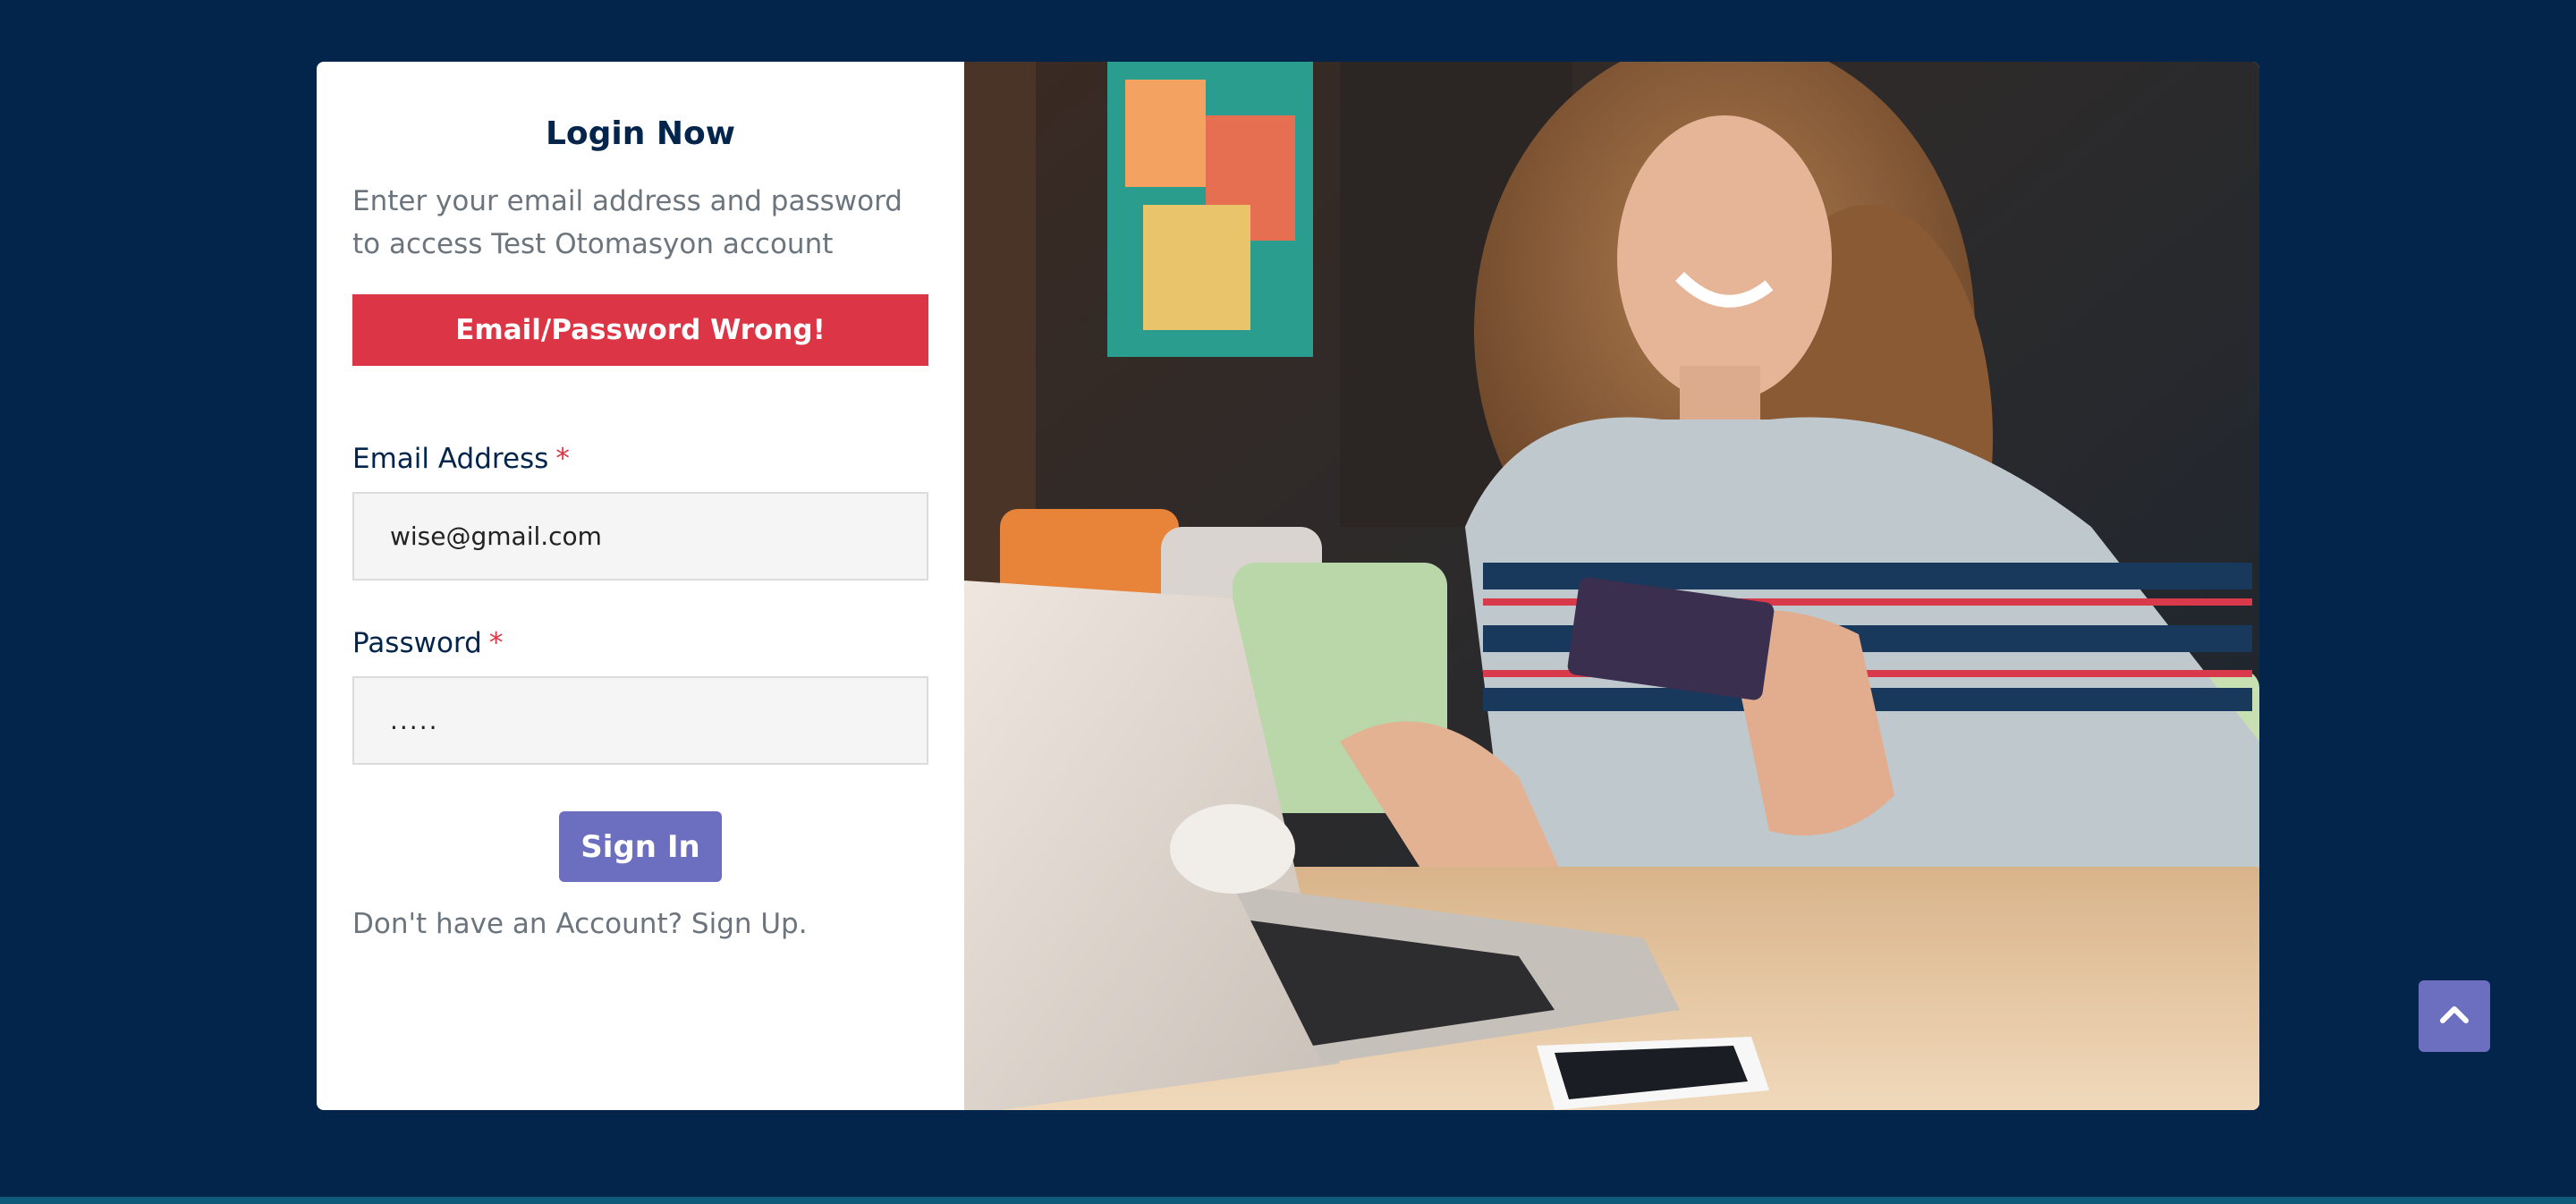 The width and height of the screenshot is (2576, 1204). I want to click on password-label: Password *, so click(427, 643).